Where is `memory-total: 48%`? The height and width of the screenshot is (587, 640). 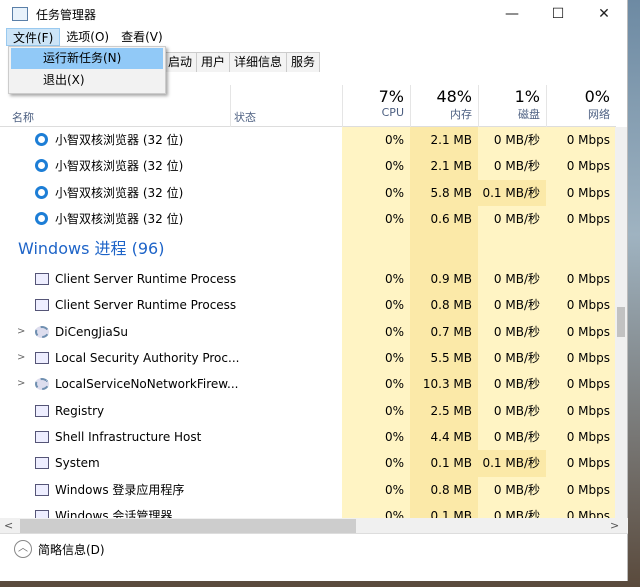 memory-total: 48% is located at coordinates (454, 96).